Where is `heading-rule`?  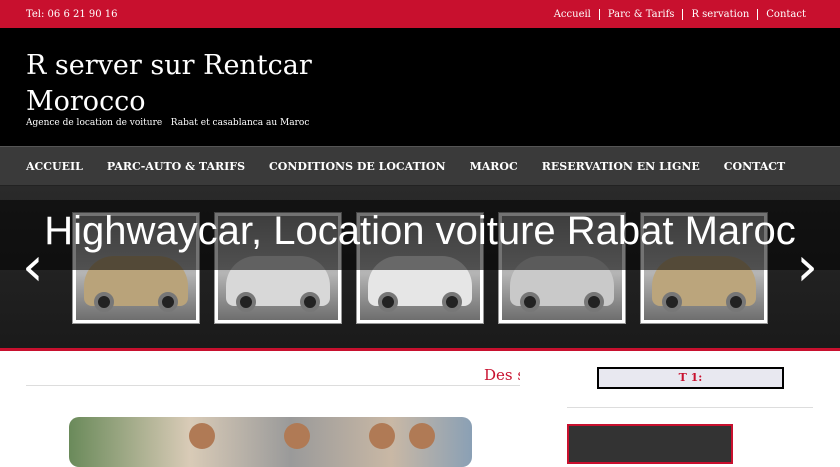 heading-rule is located at coordinates (273, 385).